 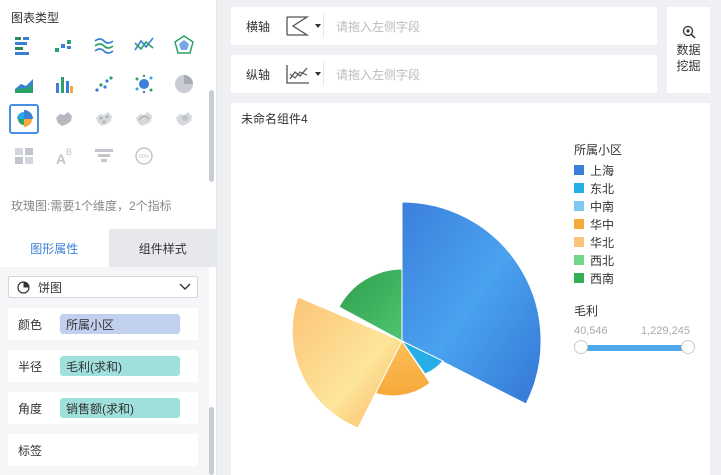 I want to click on prop-name: 半径, so click(x=30, y=366).